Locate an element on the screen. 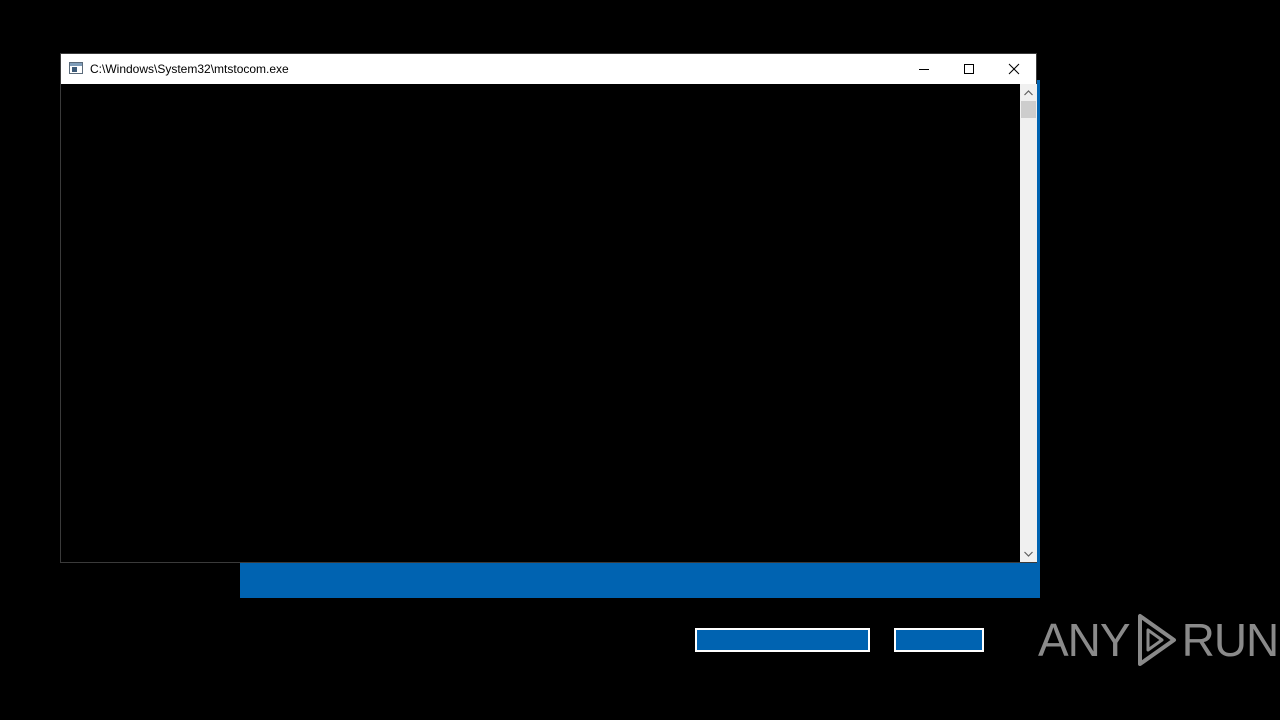 This screenshot has height=720, width=1280. close-button is located at coordinates (1014, 69).